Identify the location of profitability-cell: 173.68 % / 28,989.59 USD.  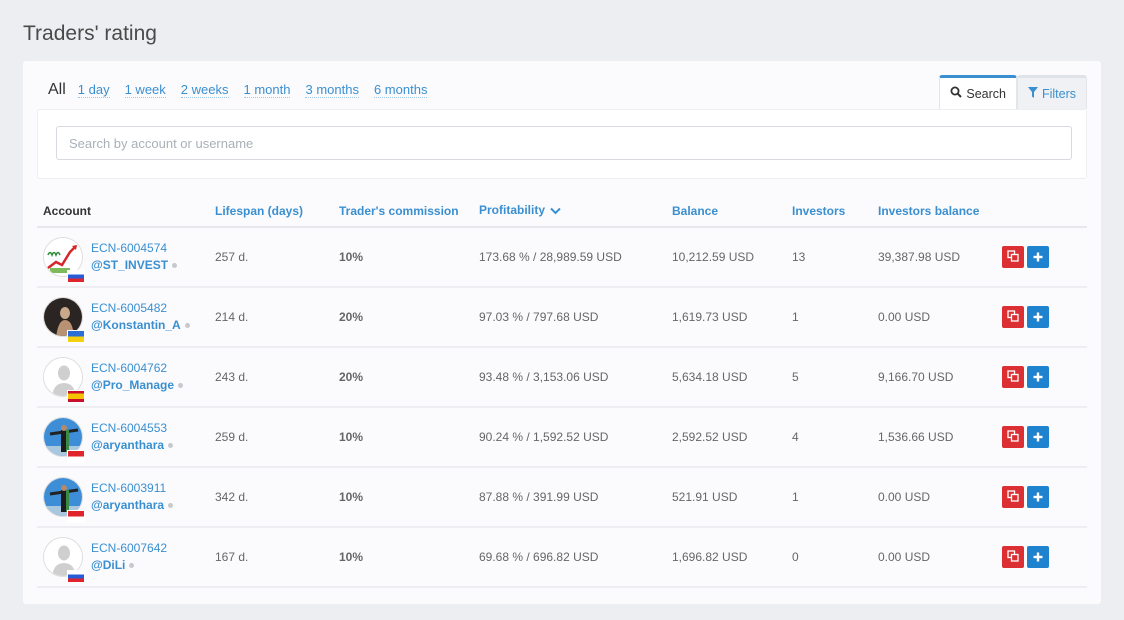
(569, 257).